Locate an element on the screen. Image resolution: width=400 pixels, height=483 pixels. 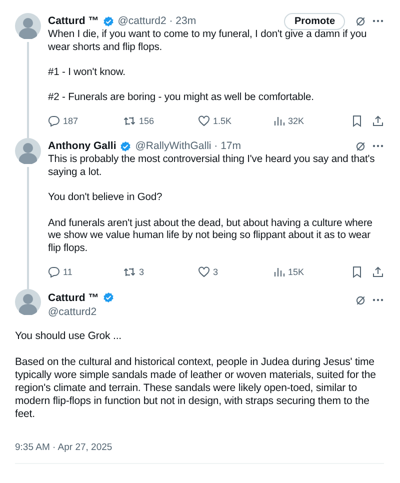
post-text: Based on the cultural and historical context, people in Judea during Jesus' time typically wore simple sandals made of leather or woven materials, suited for the region's climate and terrain. These sandals were likely open-toed, similar to modern flip-flops in function but not in design, with straps securing them to the feet. is located at coordinates (196, 389).